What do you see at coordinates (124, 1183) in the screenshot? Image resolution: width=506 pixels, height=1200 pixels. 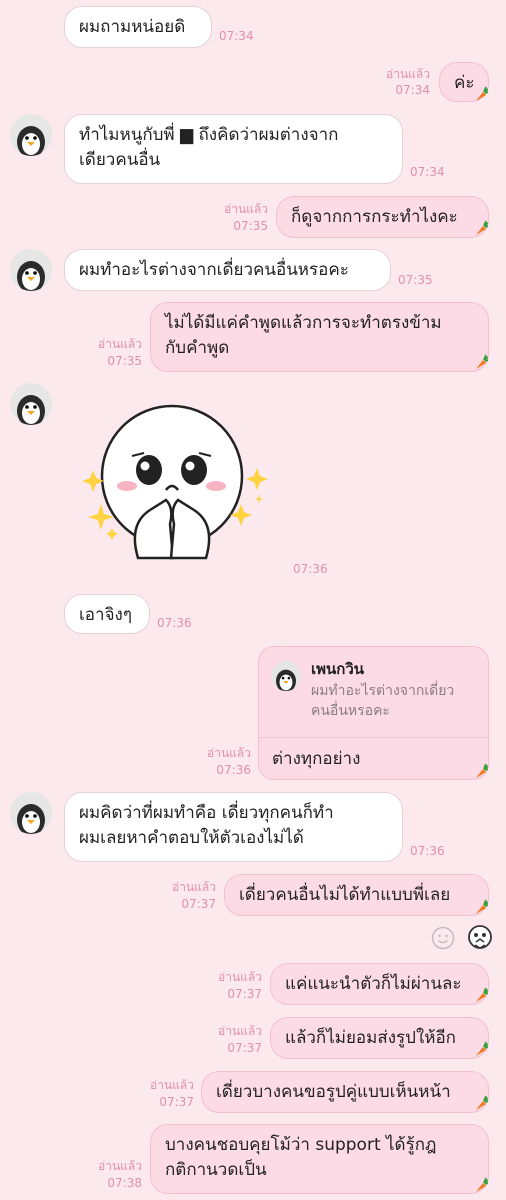 I see `timestamp: 07:38` at bounding box center [124, 1183].